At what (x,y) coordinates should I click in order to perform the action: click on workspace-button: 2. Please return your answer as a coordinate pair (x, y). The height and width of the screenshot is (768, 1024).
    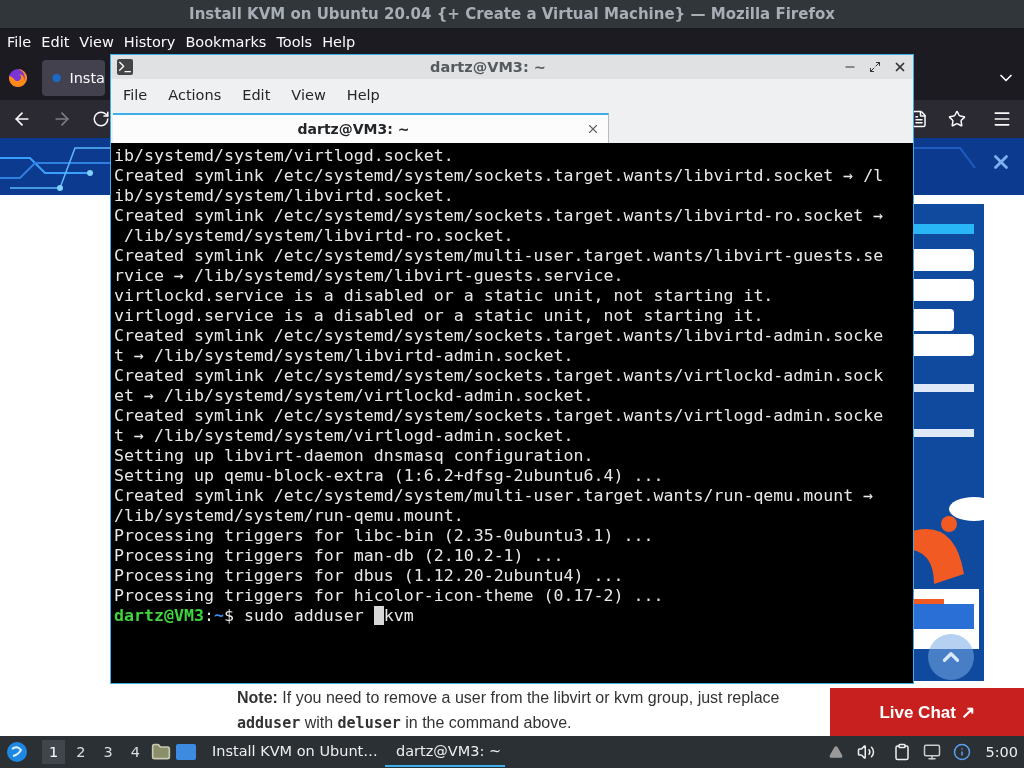
    Looking at the image, I should click on (81, 752).